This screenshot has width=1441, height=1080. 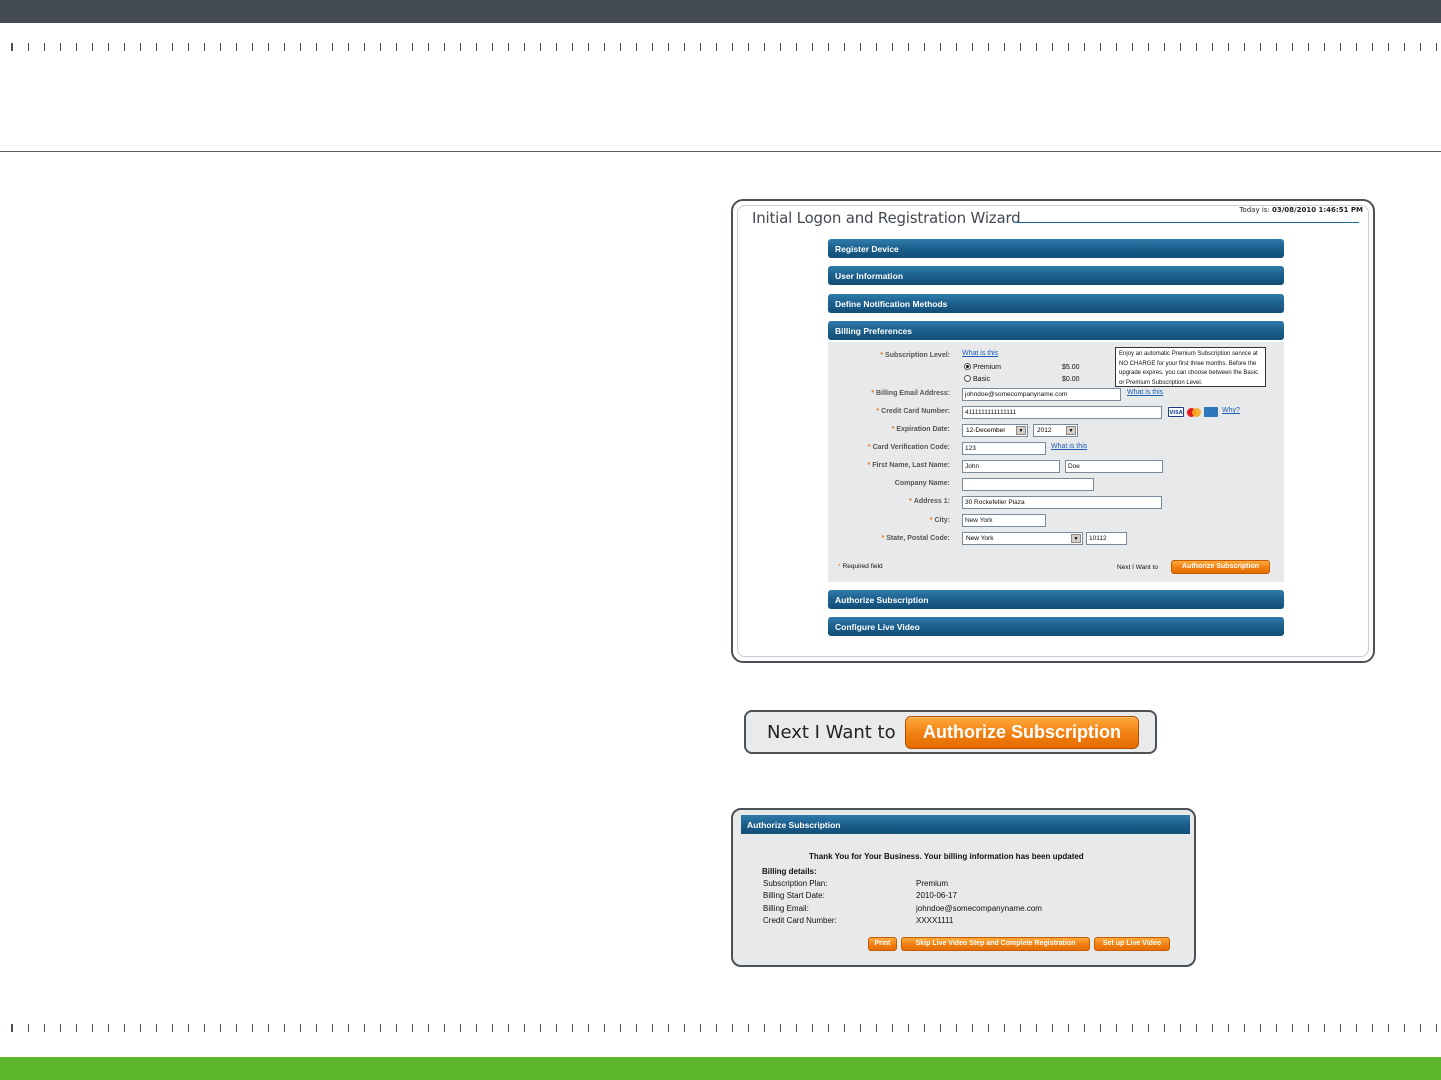 What do you see at coordinates (1056, 330) in the screenshot?
I see `section-billing-preferences: Billing Preferences` at bounding box center [1056, 330].